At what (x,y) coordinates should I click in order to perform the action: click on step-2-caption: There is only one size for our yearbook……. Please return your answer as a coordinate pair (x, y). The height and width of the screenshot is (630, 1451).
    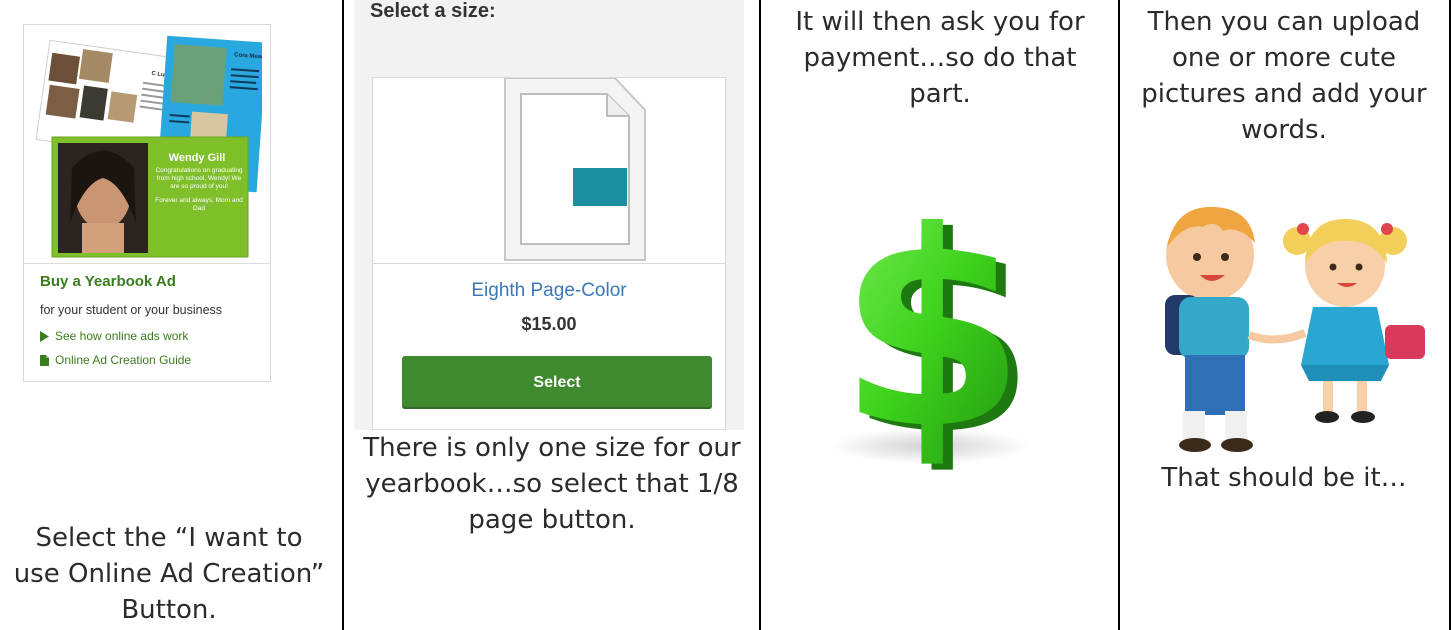
    Looking at the image, I should click on (552, 484).